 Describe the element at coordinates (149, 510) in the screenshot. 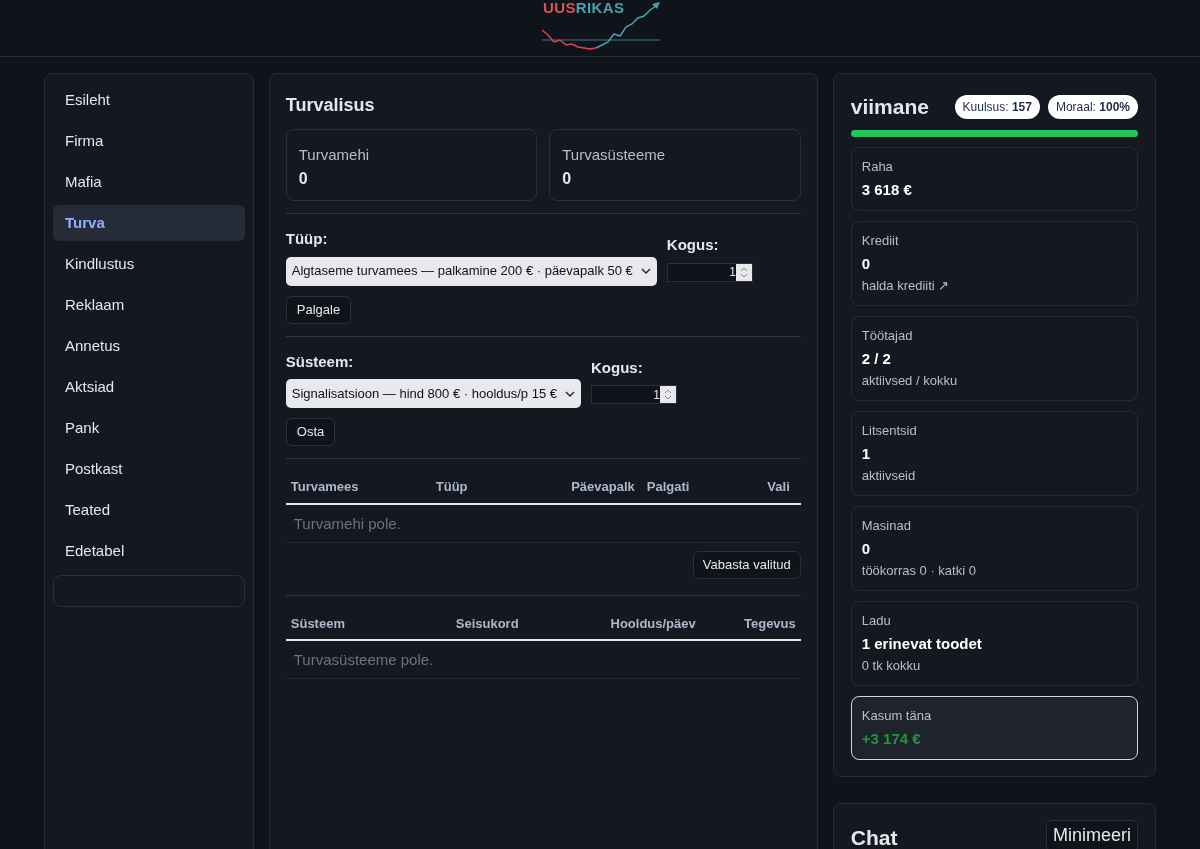

I see `sidebar-item: Teated` at that location.